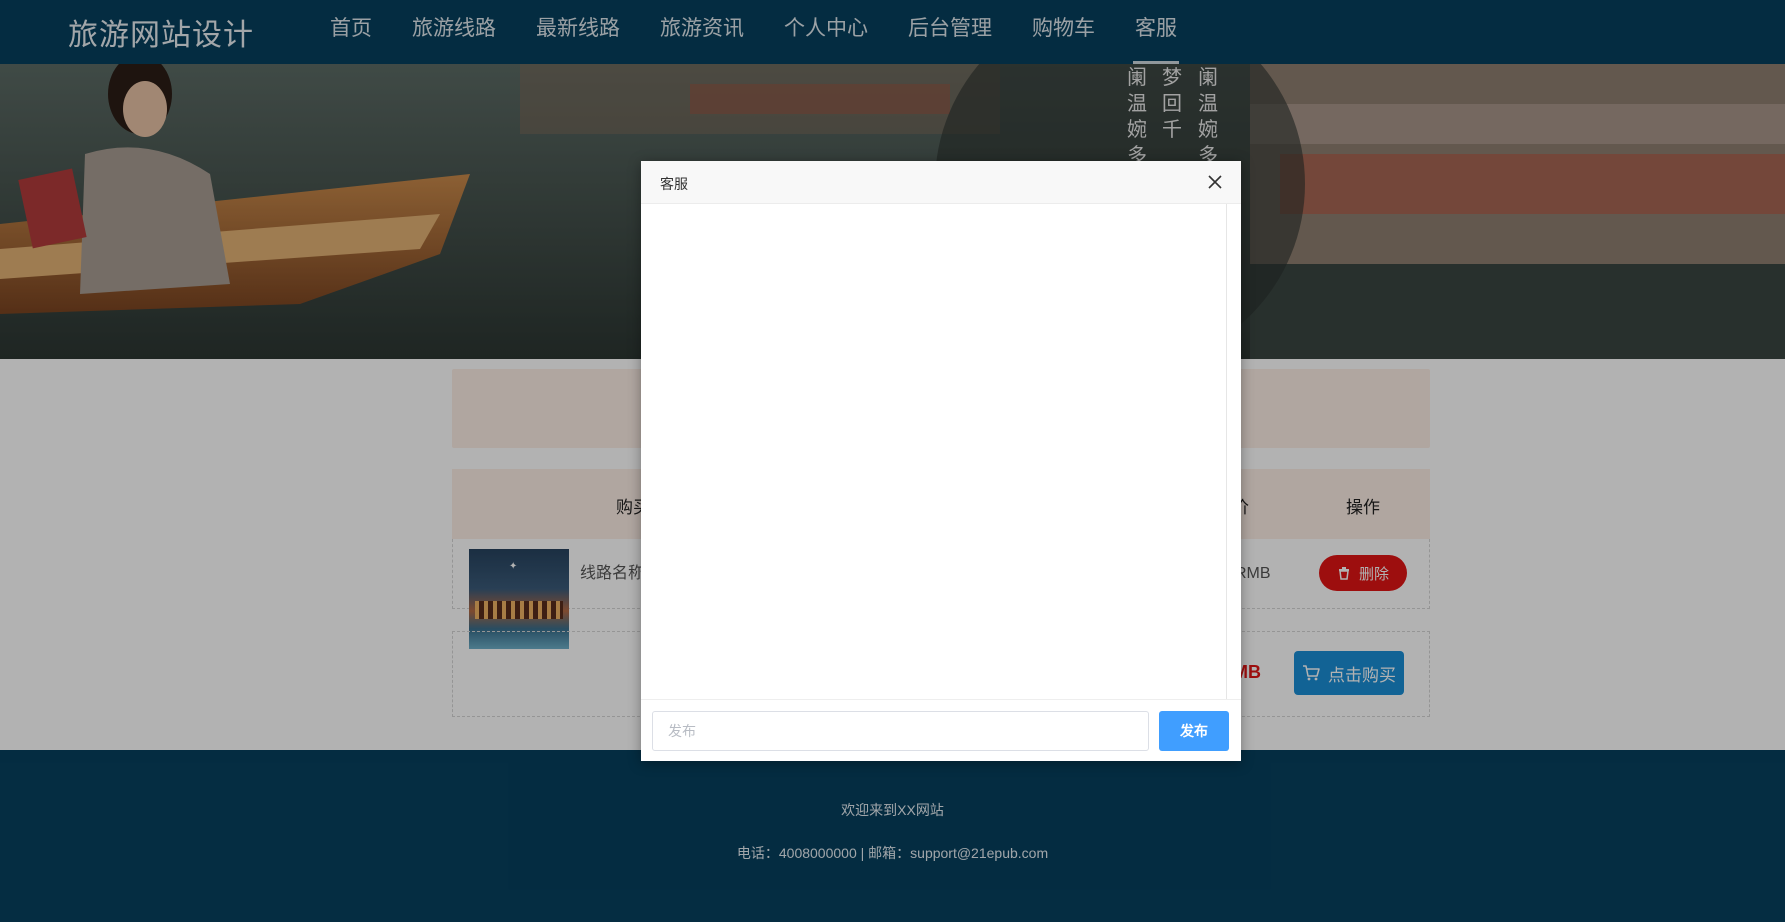 Image resolution: width=1785 pixels, height=922 pixels. What do you see at coordinates (941, 182) in the screenshot?
I see `dialog-header: 客服` at bounding box center [941, 182].